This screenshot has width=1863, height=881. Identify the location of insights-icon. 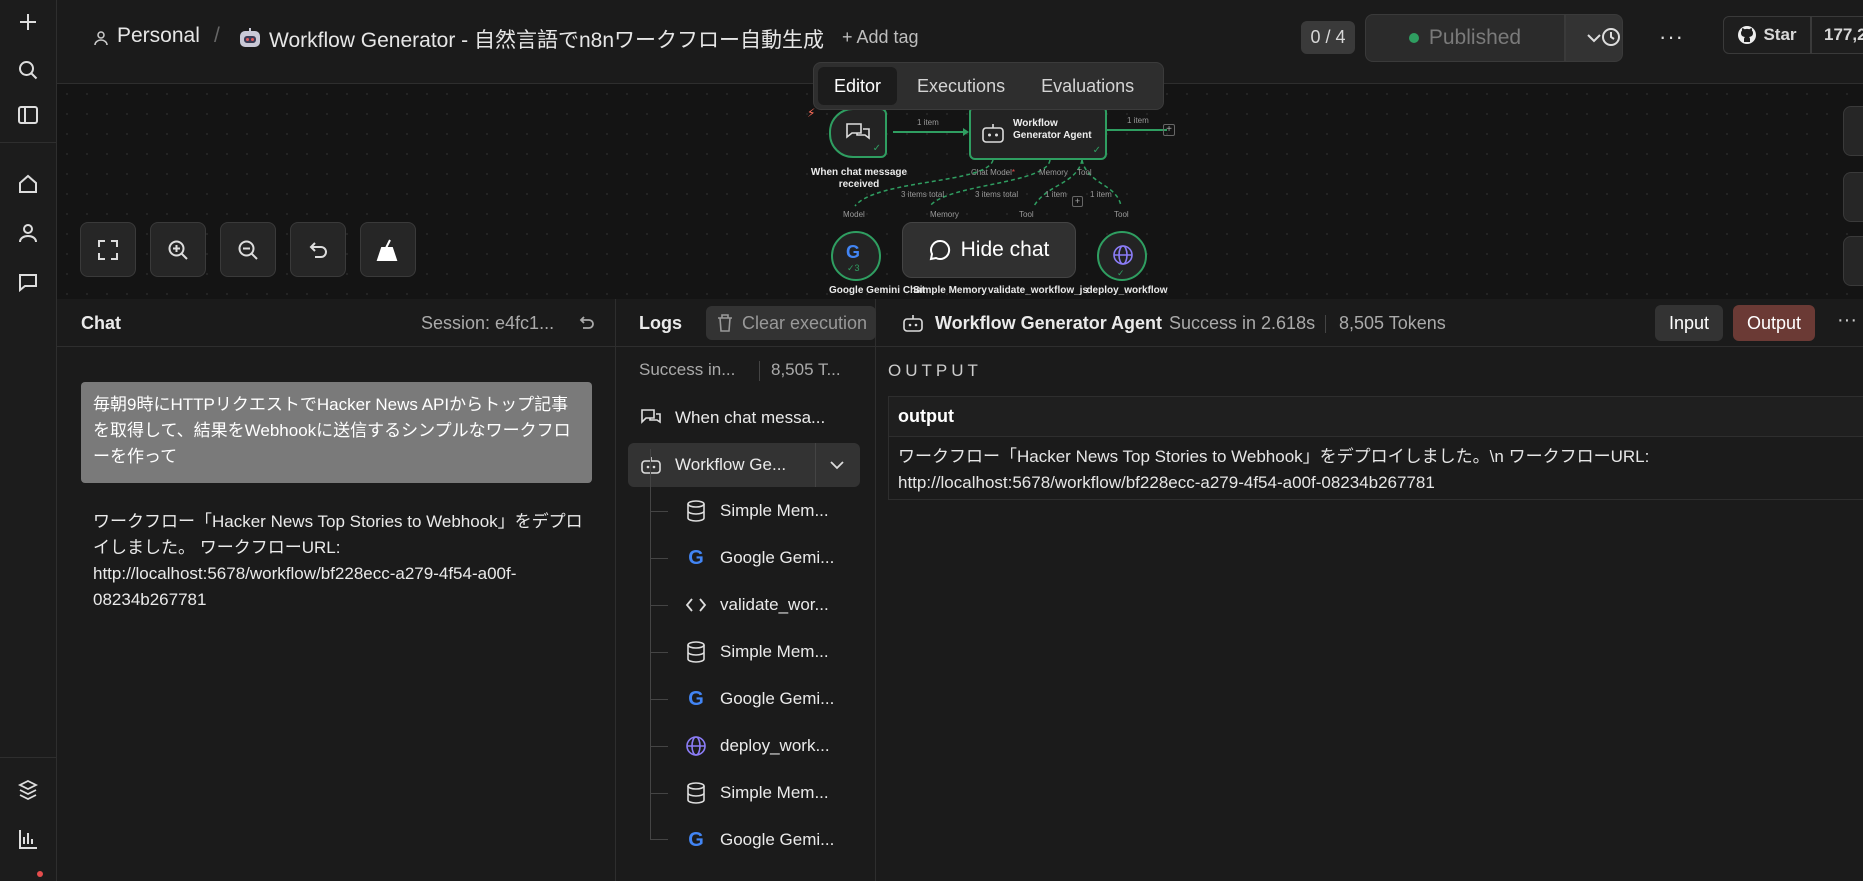
(28, 839).